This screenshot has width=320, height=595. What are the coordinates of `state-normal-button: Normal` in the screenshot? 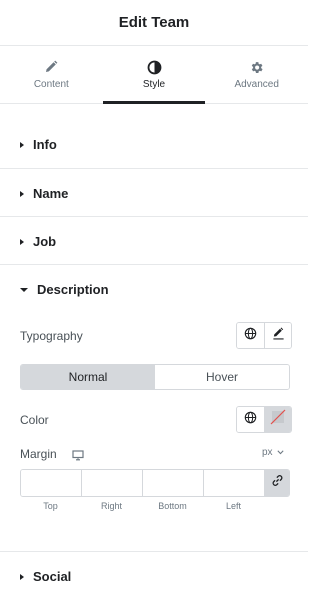 It's located at (88, 377).